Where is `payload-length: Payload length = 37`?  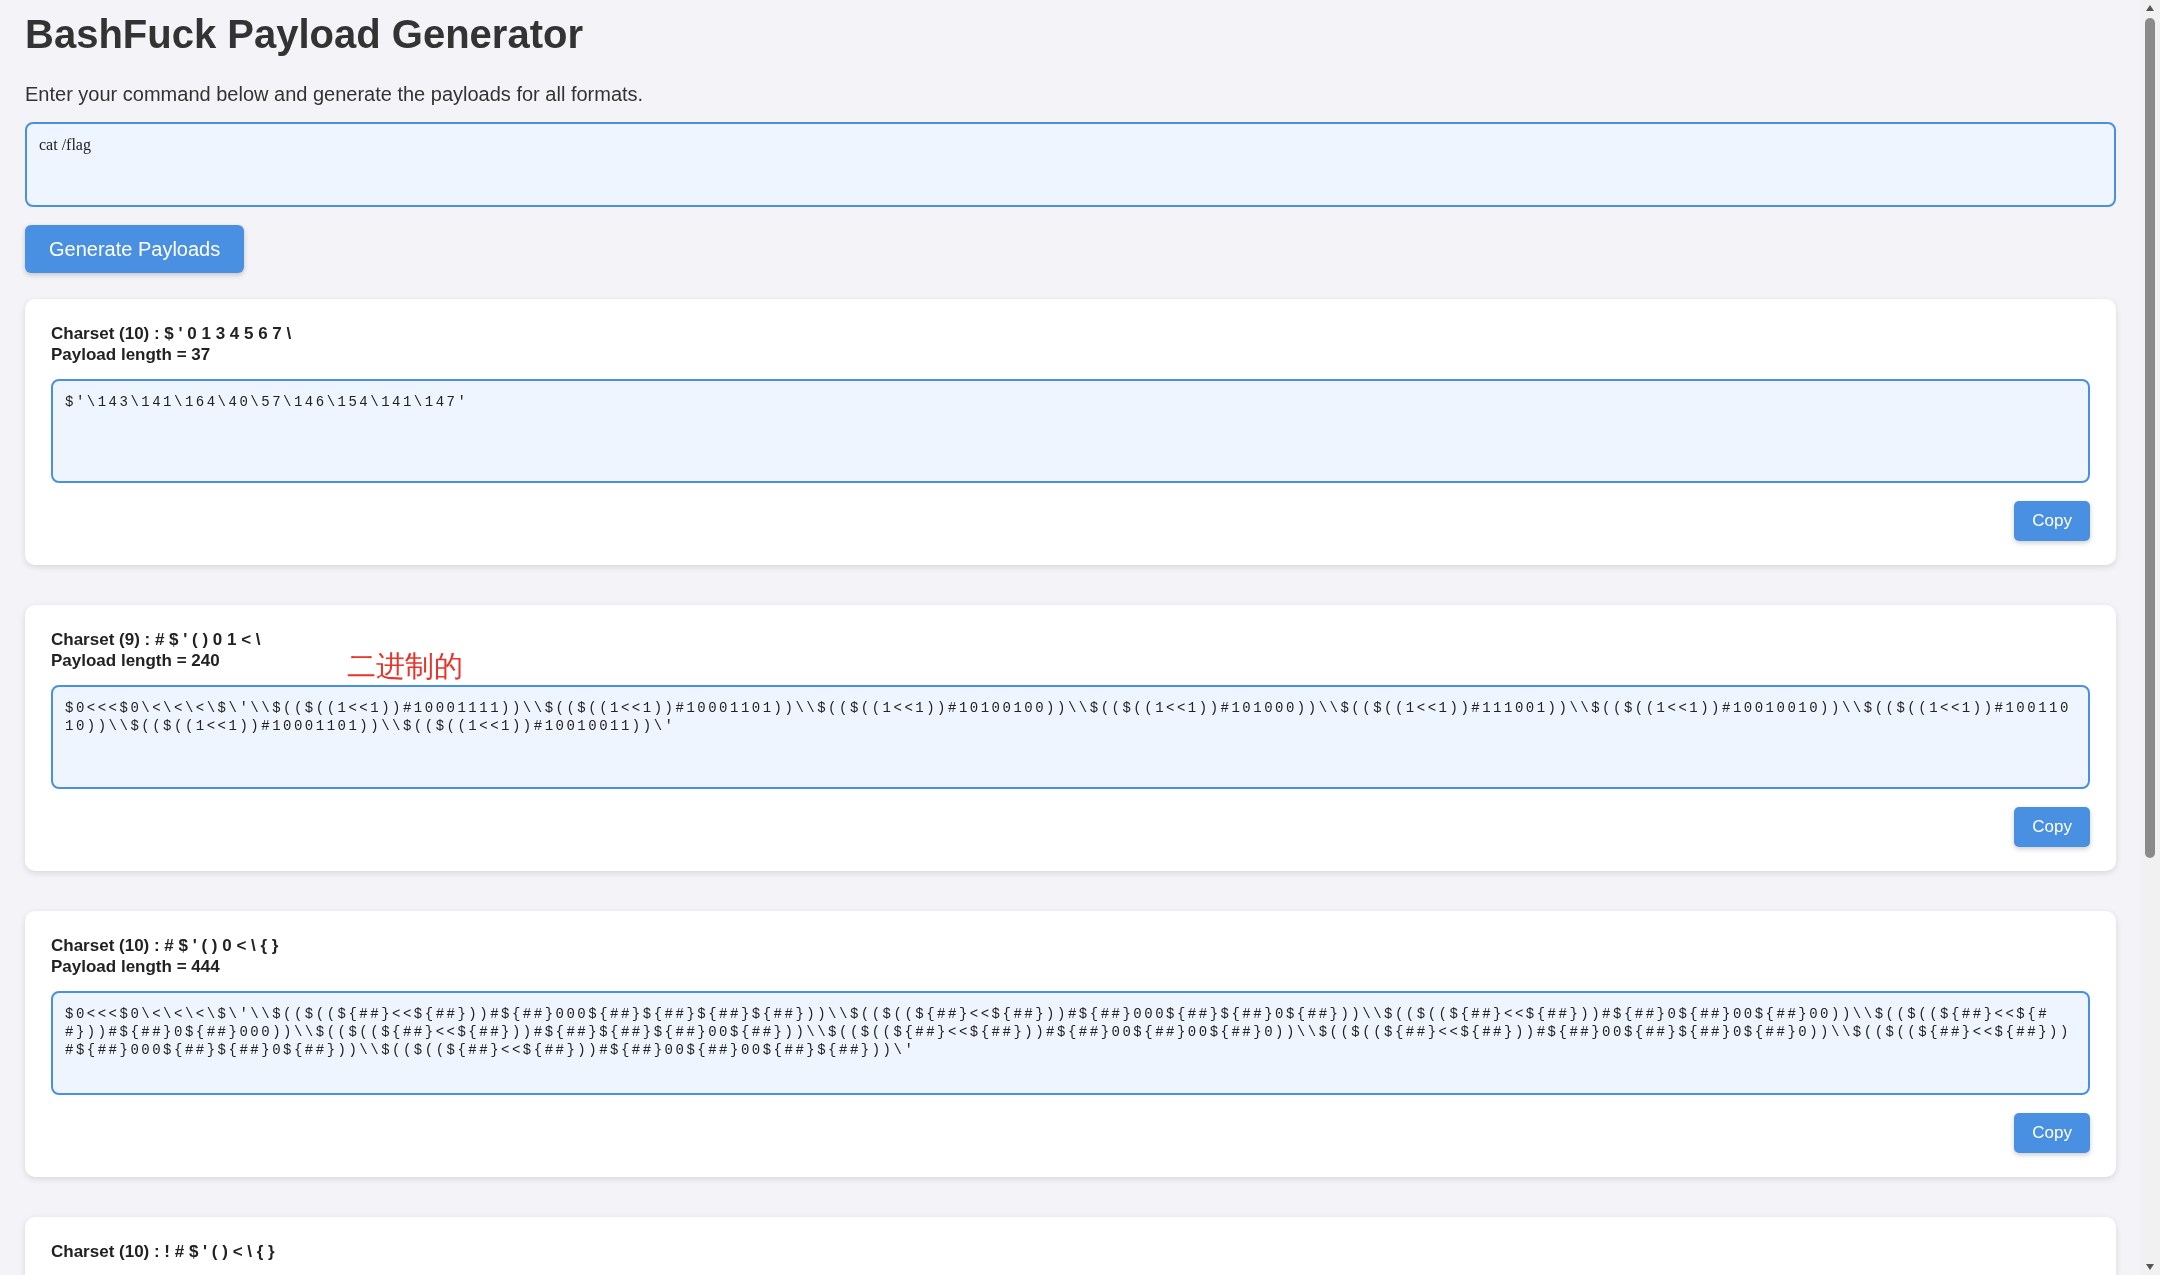
payload-length: Payload length = 37 is located at coordinates (131, 354).